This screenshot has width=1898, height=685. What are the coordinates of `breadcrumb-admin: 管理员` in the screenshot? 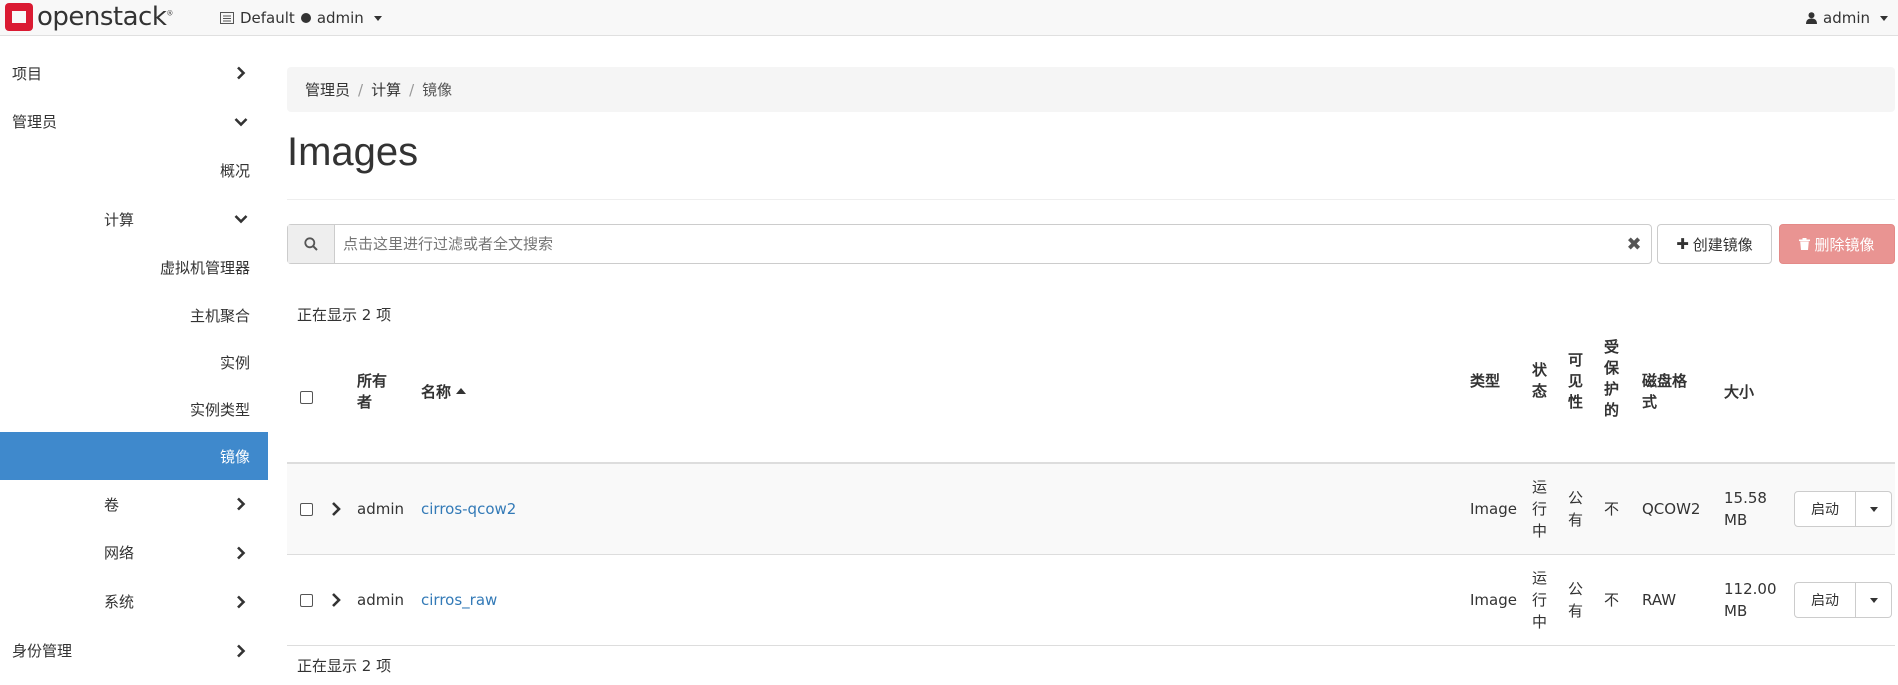 It's located at (327, 89).